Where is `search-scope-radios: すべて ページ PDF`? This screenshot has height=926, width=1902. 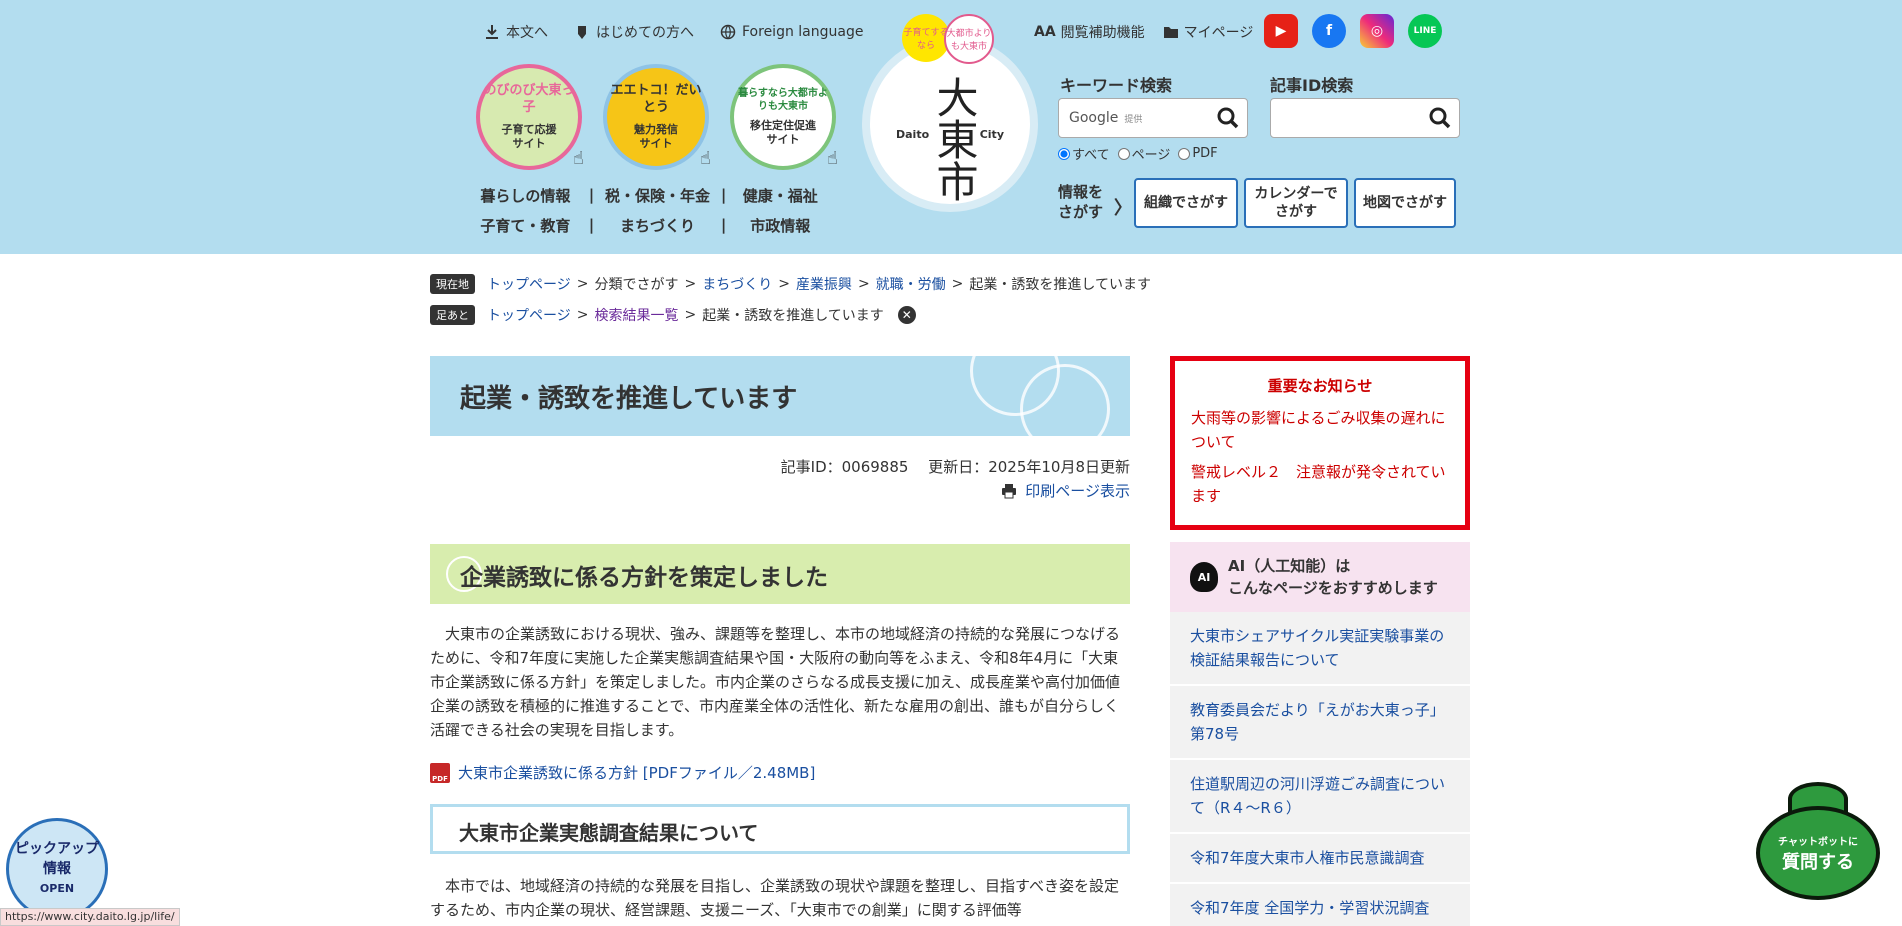
search-scope-radios: すべて ページ PDF is located at coordinates (1138, 153).